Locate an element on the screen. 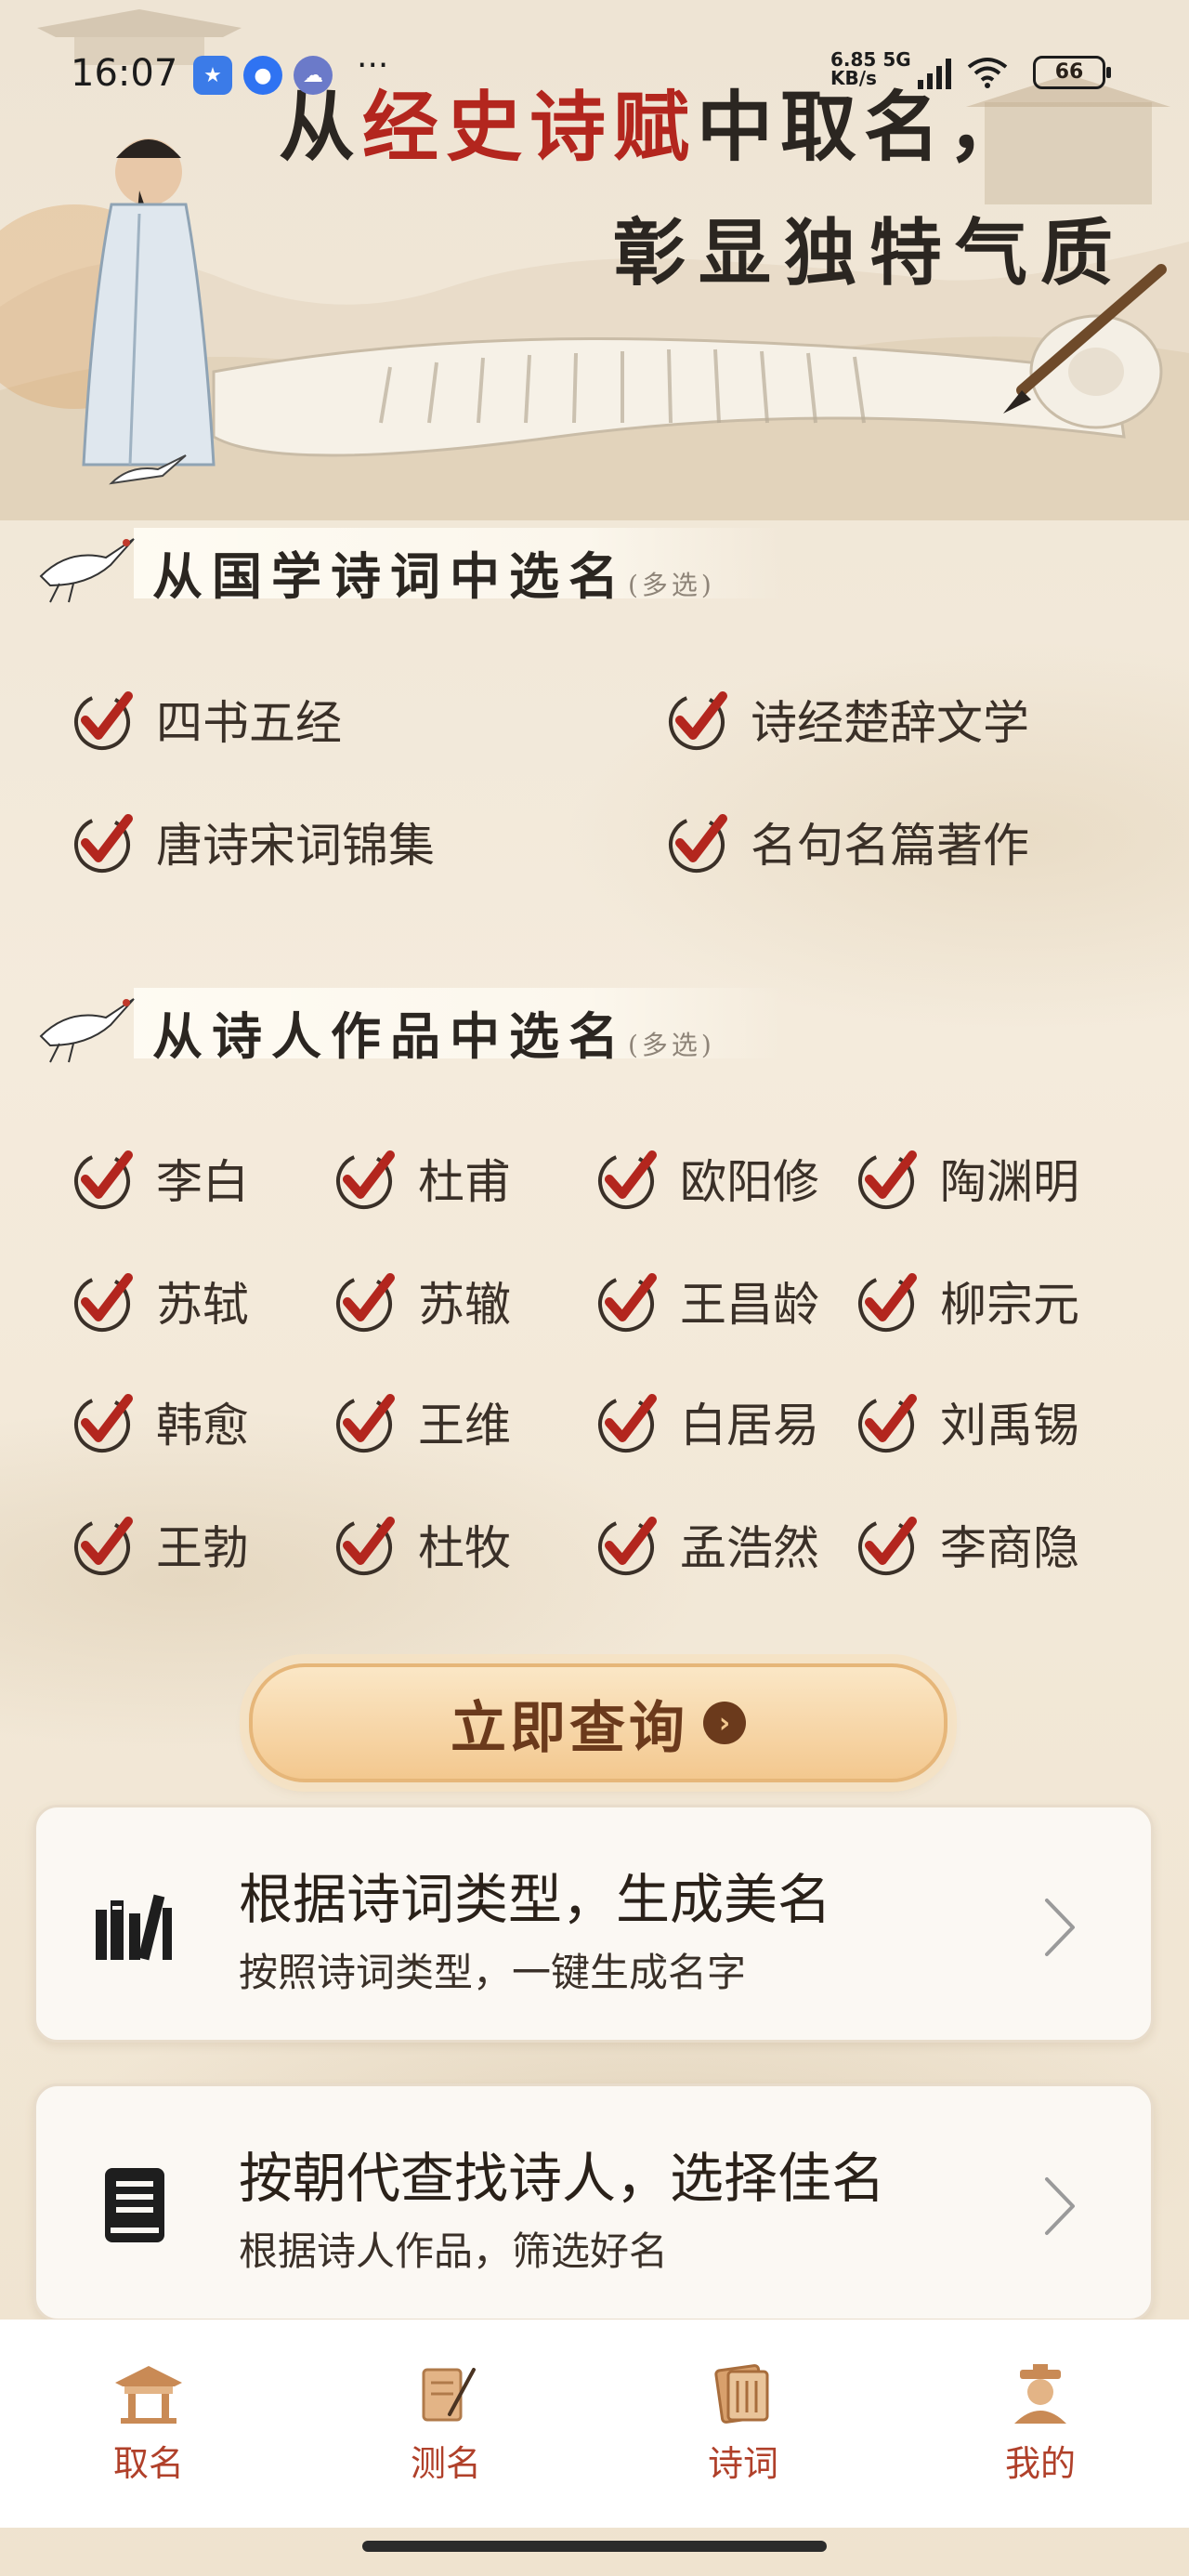 This screenshot has height=2576, width=1189. card-find-poets-by-dynasty: 按朝代查找诗人，选择佳名 根据诗人作品，筛选好名 is located at coordinates (593, 2202).